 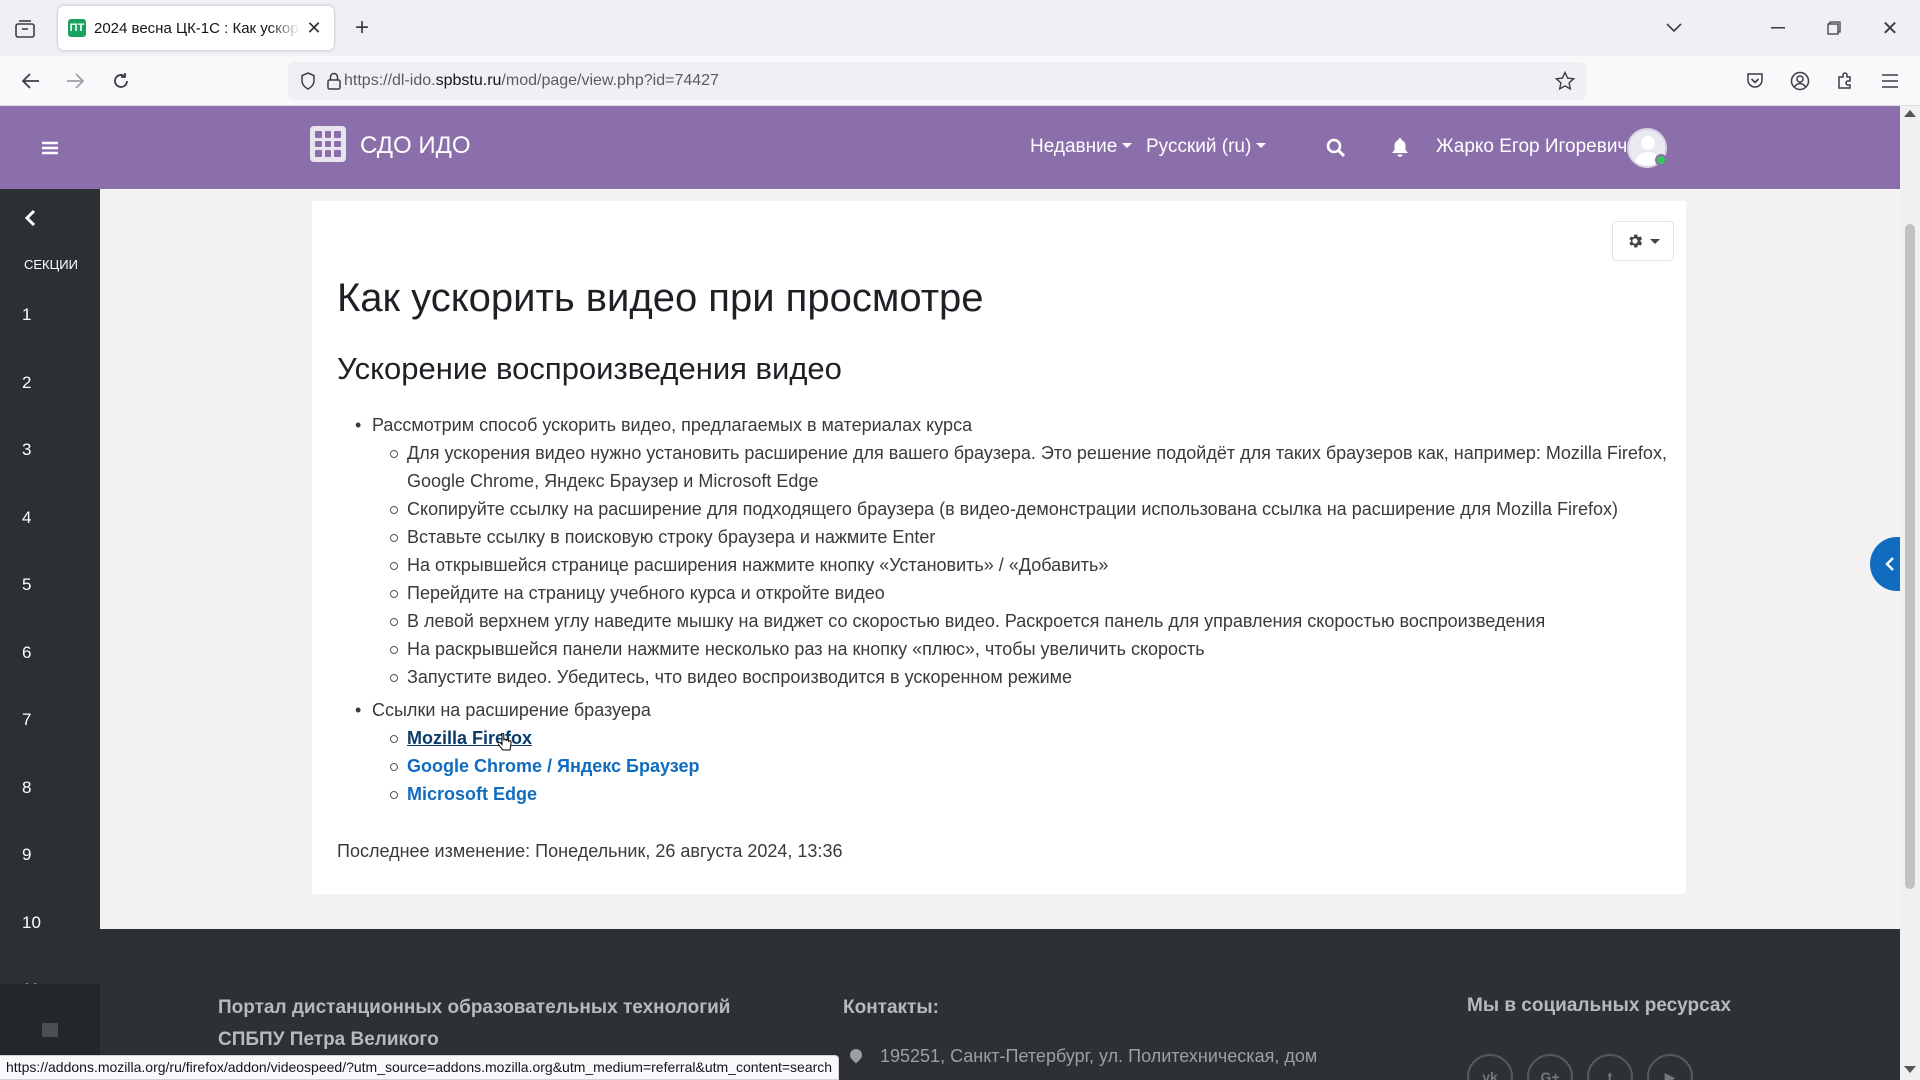 What do you see at coordinates (314, 28) in the screenshot?
I see `close-tab-icon: ✕` at bounding box center [314, 28].